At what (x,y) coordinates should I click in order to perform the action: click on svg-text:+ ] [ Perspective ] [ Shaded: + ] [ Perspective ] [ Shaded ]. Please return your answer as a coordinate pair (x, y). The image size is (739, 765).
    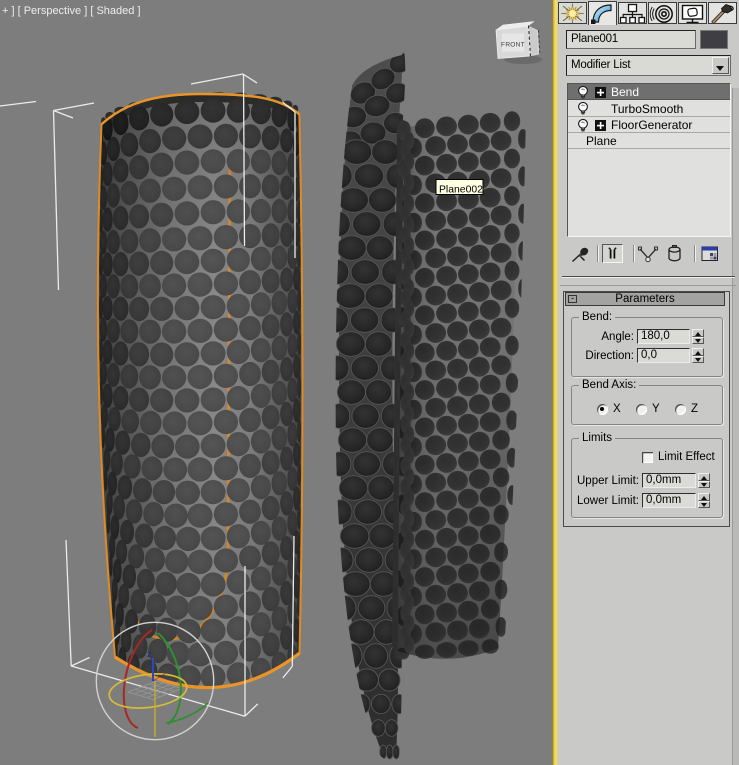
    Looking at the image, I should click on (71, 11).